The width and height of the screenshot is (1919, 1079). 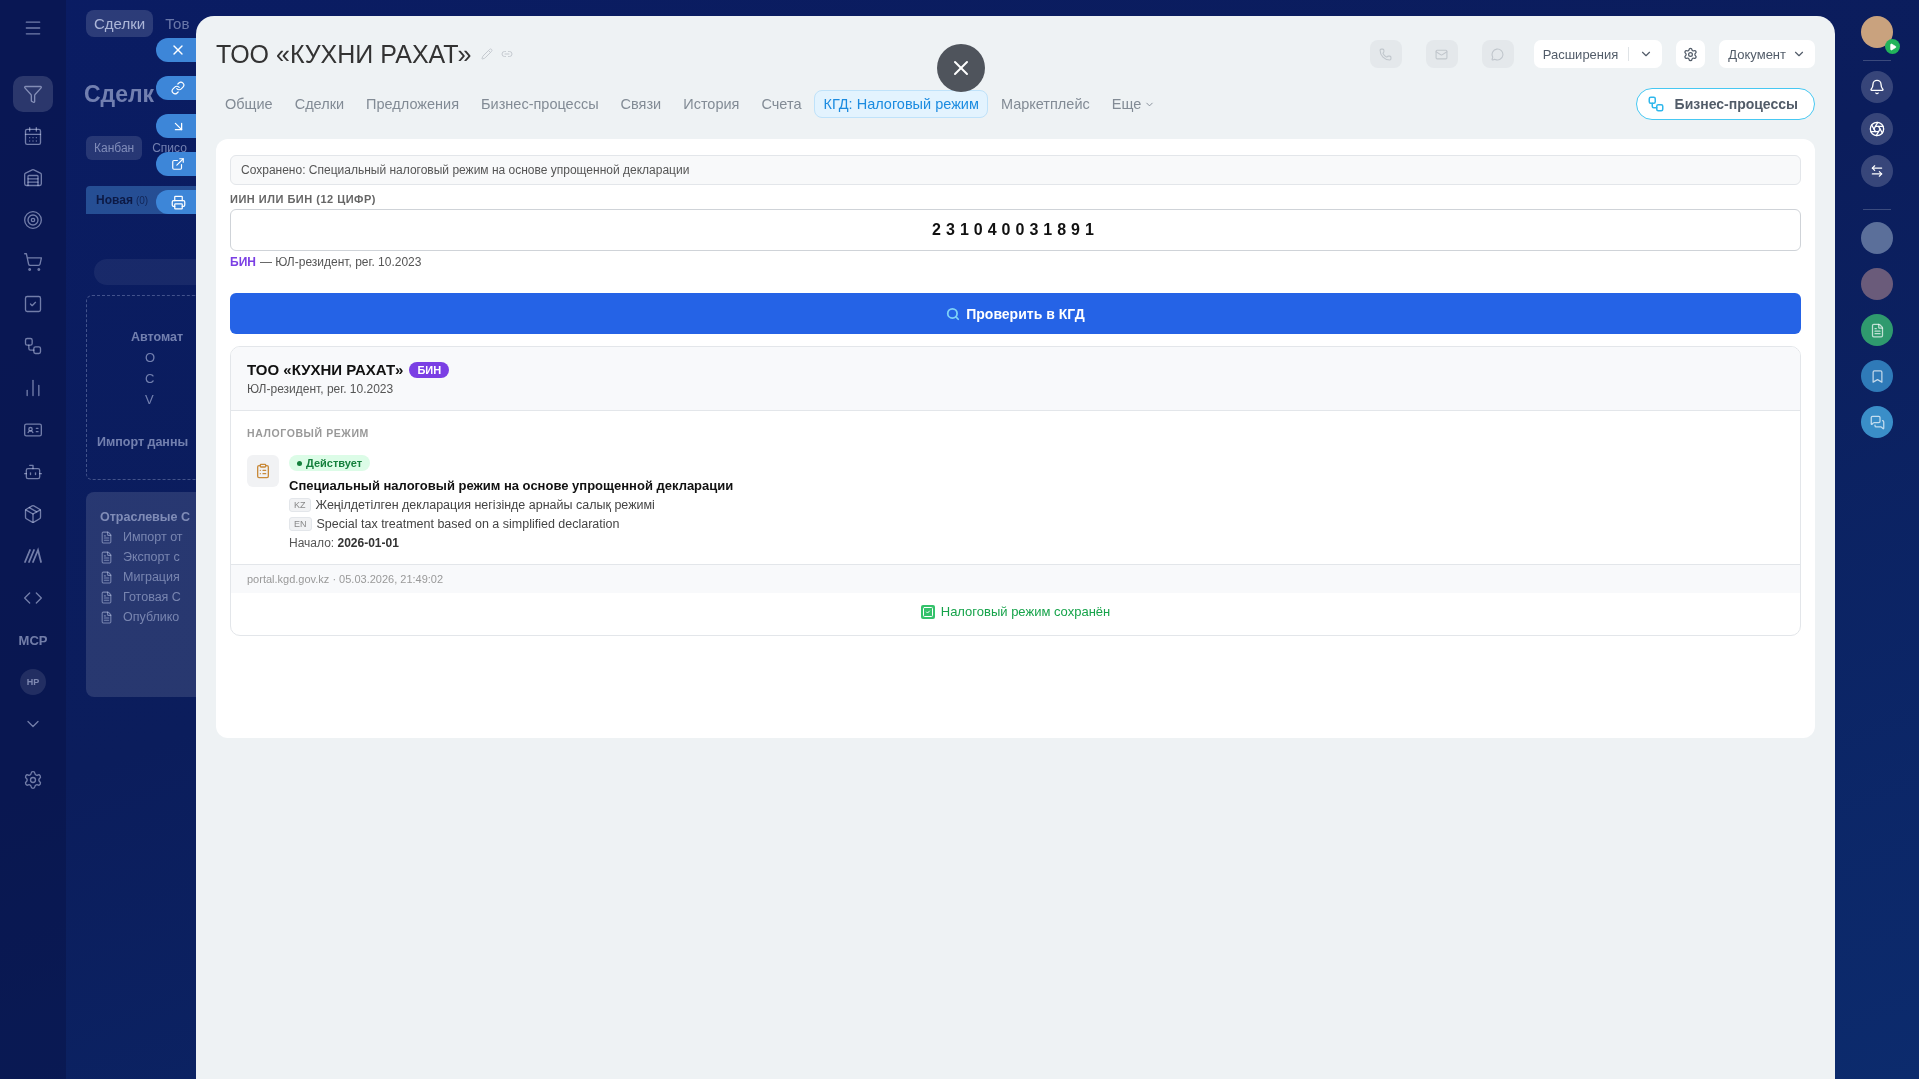 I want to click on funnel-icon, so click(x=33, y=94).